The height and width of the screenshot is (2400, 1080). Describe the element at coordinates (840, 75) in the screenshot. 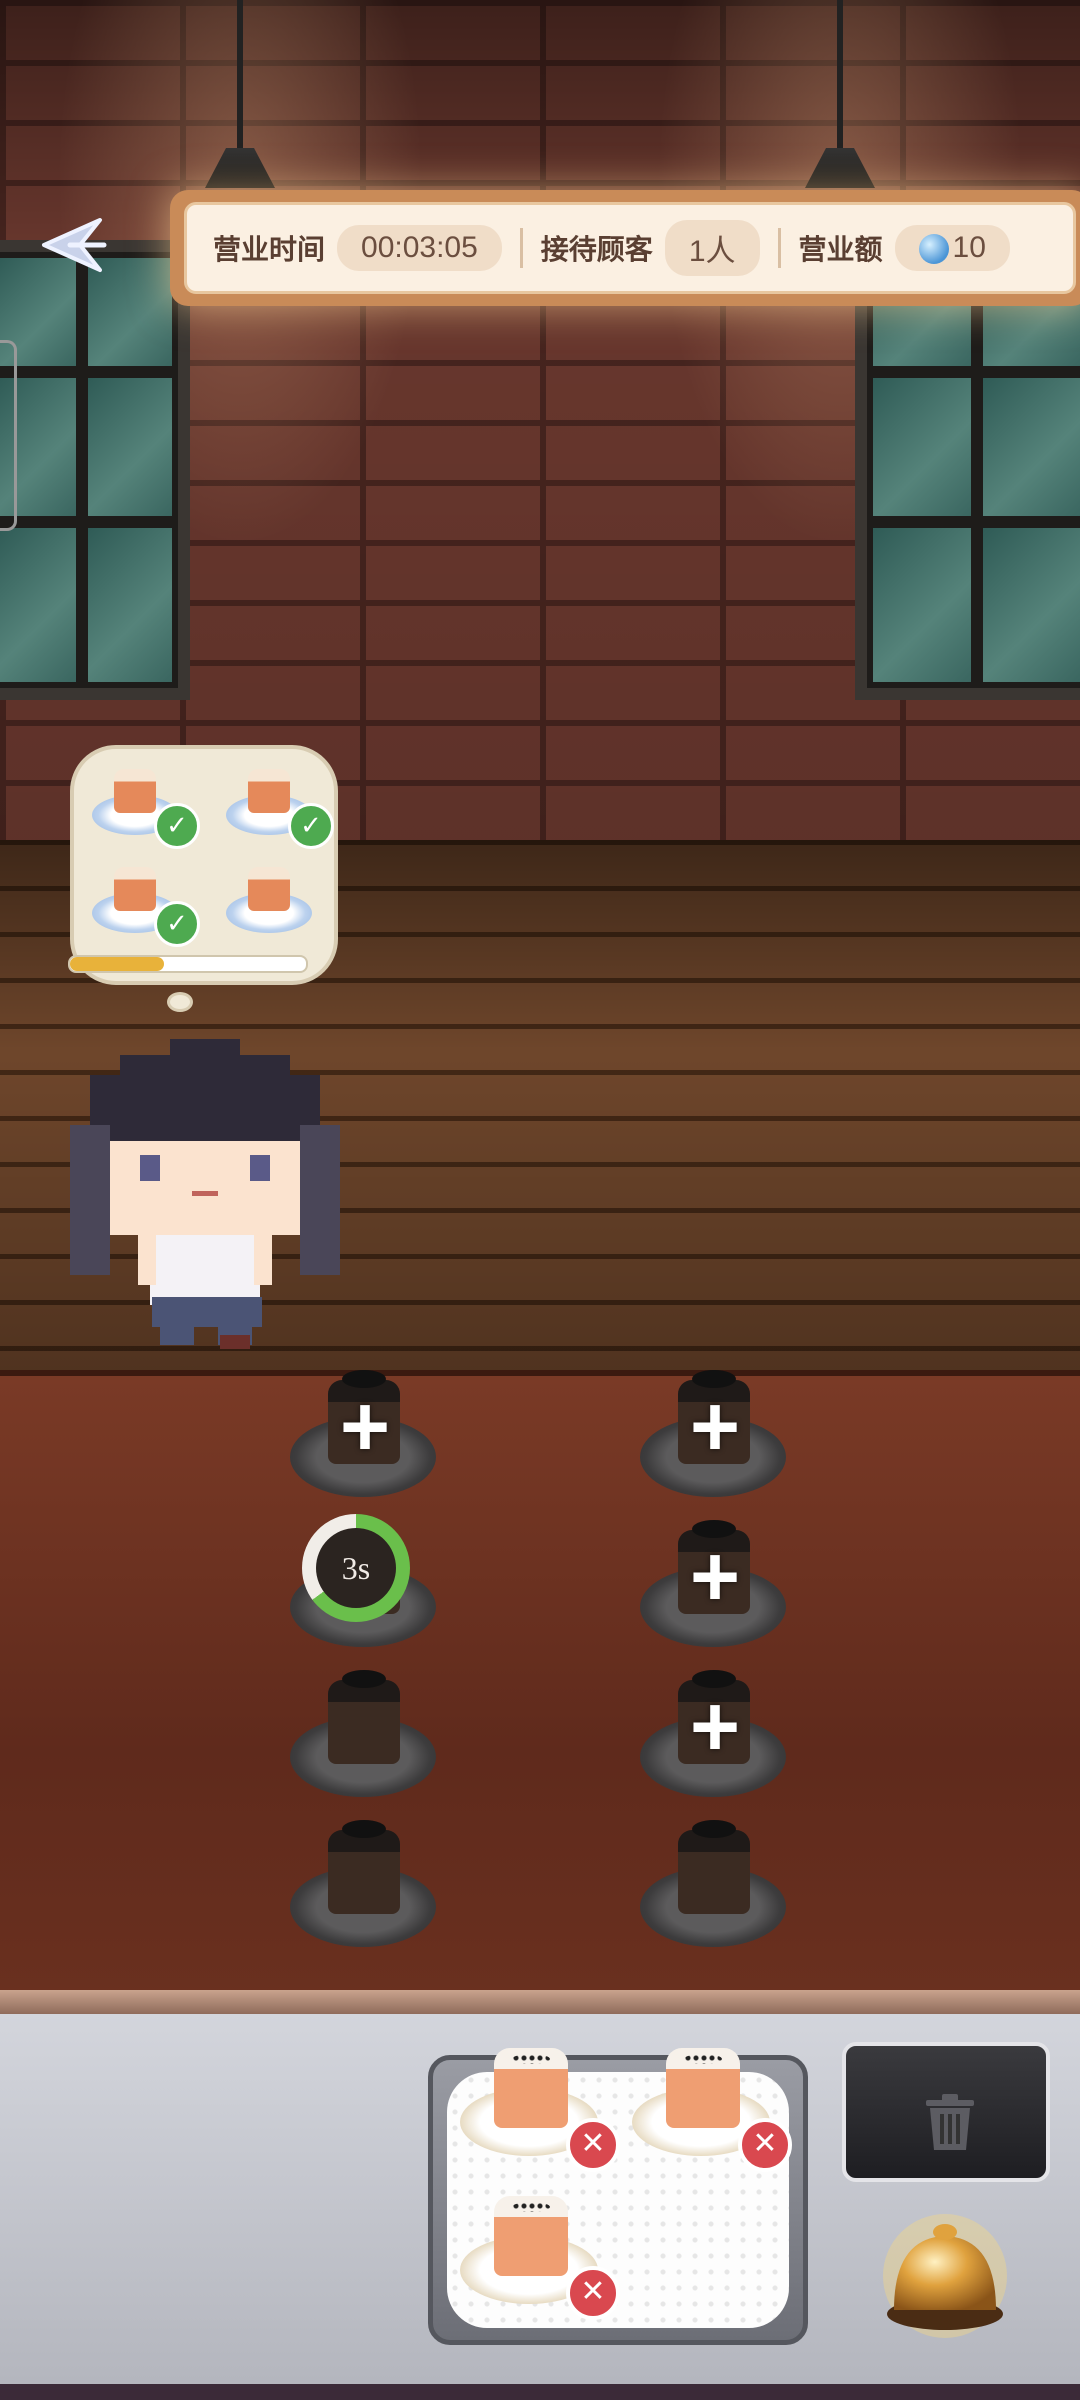

I see `lamp-cord-right` at that location.